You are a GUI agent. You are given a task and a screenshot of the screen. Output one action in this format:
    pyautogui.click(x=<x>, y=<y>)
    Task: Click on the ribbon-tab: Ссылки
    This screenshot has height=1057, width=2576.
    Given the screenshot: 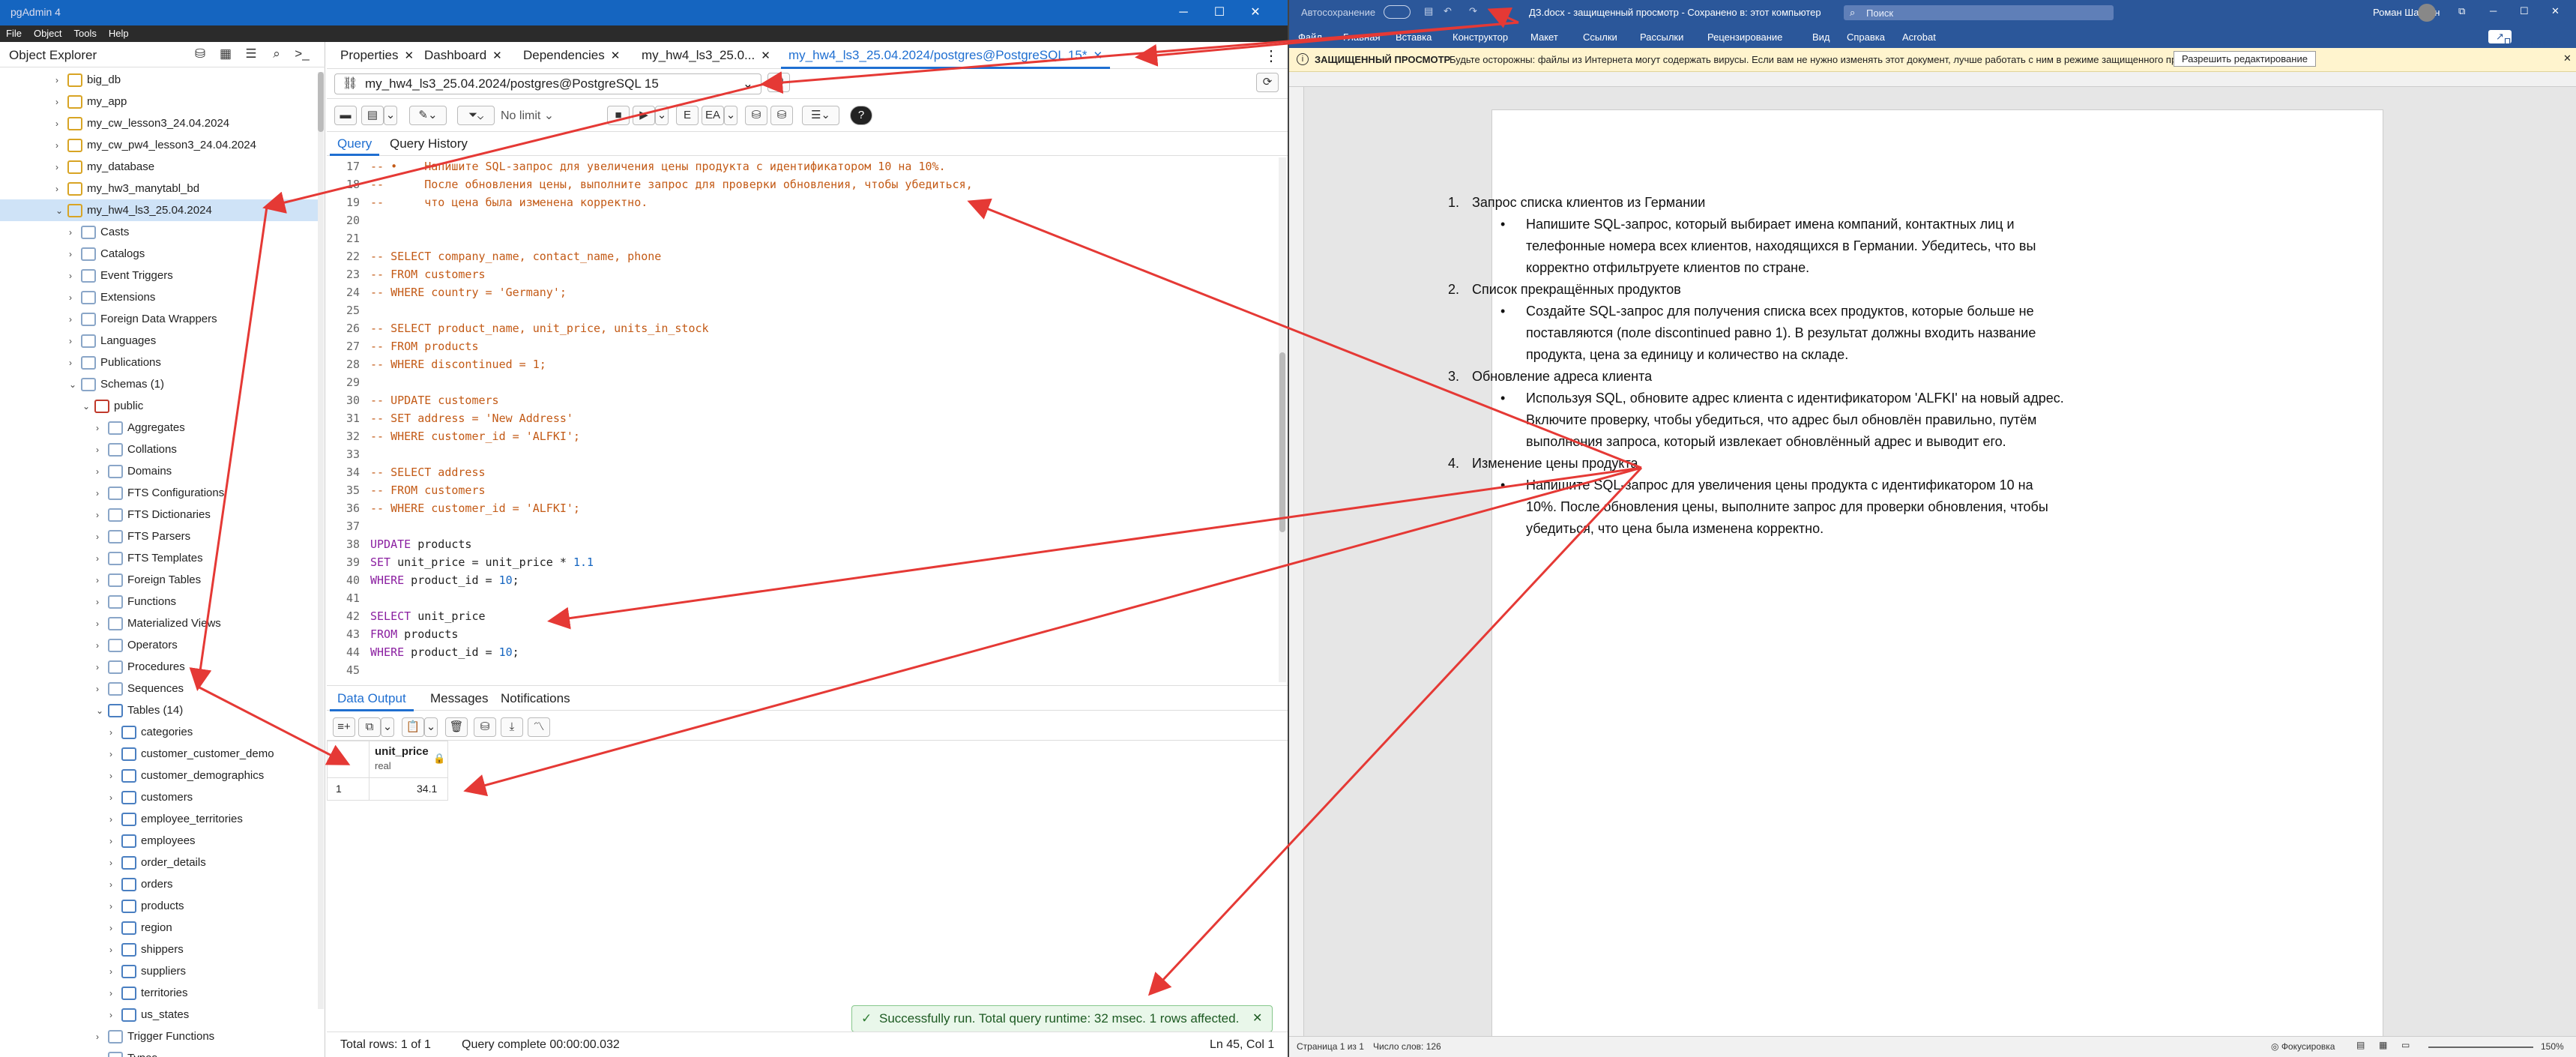 What is the action you would take?
    pyautogui.click(x=1600, y=37)
    